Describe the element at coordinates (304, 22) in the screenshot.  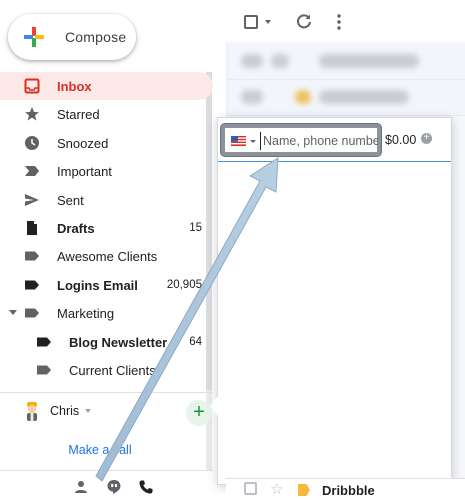
I see `refresh-icon` at that location.